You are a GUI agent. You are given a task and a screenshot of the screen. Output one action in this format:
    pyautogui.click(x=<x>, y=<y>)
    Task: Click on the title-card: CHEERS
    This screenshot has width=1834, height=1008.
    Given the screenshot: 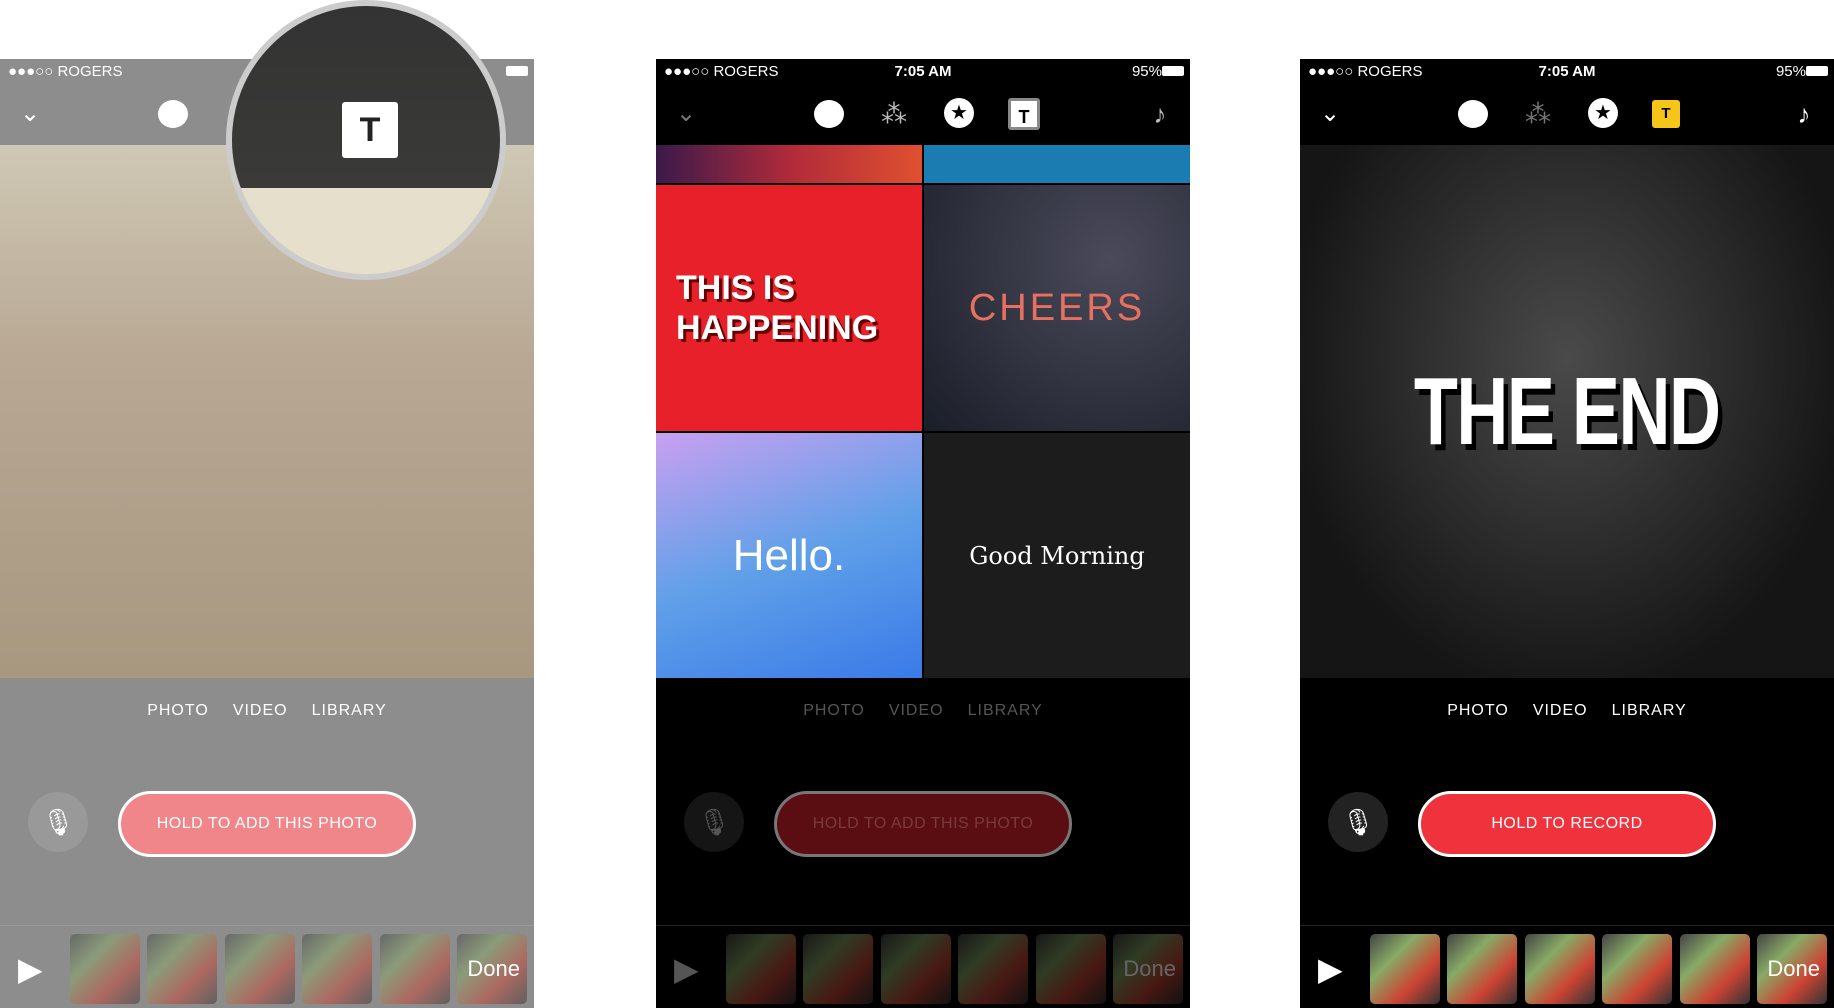 What is the action you would take?
    pyautogui.click(x=1057, y=308)
    